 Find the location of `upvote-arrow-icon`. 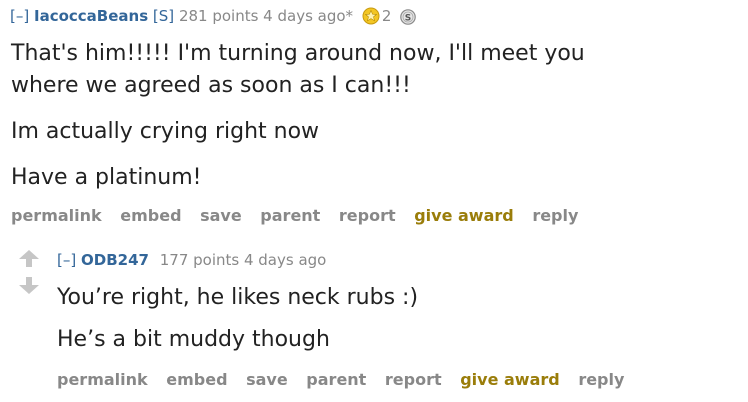

upvote-arrow-icon is located at coordinates (29, 254).